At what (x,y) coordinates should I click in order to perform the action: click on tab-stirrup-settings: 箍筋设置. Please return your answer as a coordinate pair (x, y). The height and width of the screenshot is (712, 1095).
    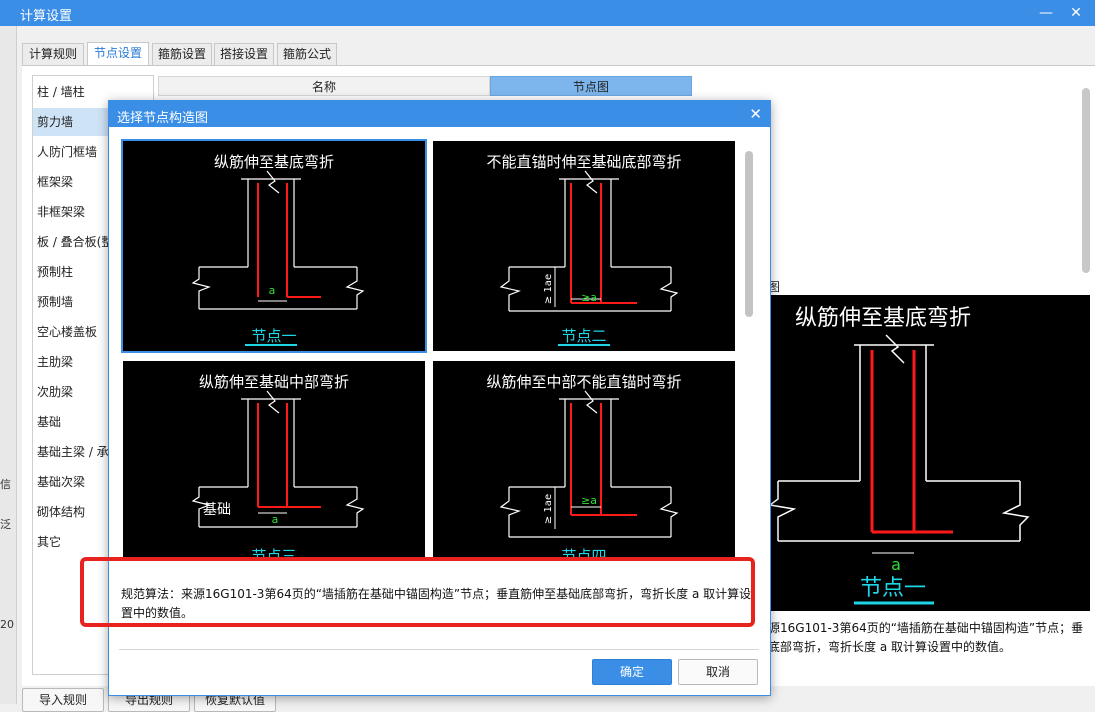
    Looking at the image, I should click on (182, 54).